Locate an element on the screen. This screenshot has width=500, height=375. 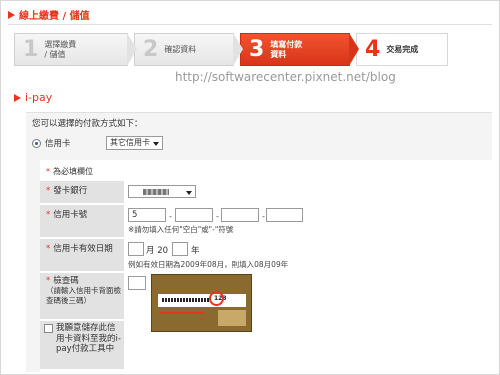
cvv-label: * 檢查碼 （請輸入信用卡背面檢查碼後三碼） is located at coordinates (82, 296).